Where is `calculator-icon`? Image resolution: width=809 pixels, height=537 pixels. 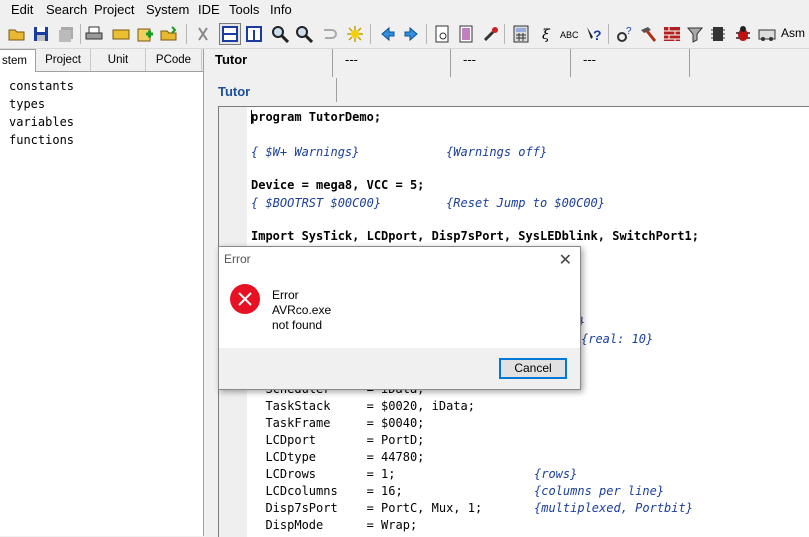 calculator-icon is located at coordinates (521, 34).